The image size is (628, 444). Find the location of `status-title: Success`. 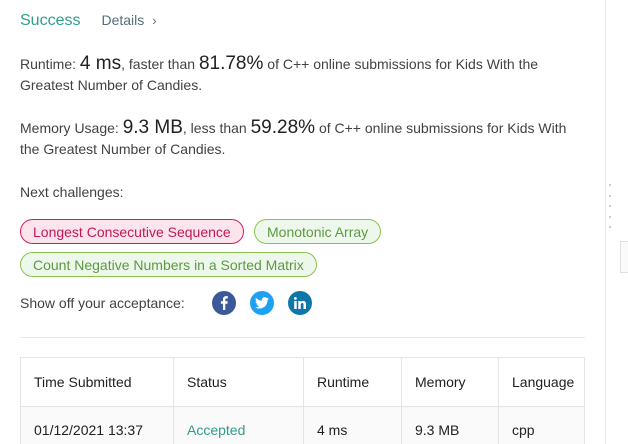

status-title: Success is located at coordinates (50, 20).